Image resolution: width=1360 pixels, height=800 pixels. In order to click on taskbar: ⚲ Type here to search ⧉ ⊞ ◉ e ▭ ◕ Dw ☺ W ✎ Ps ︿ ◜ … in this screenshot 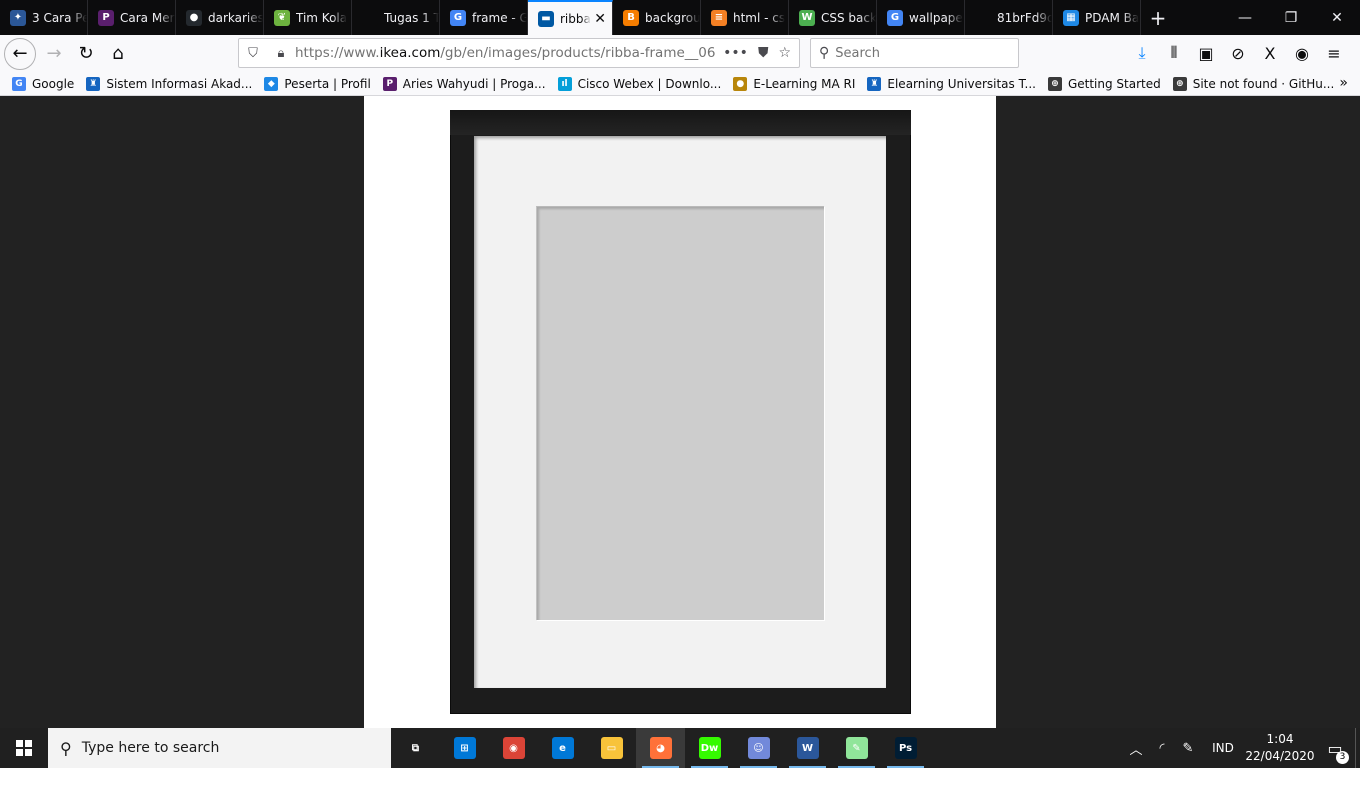, I will do `click(680, 748)`.